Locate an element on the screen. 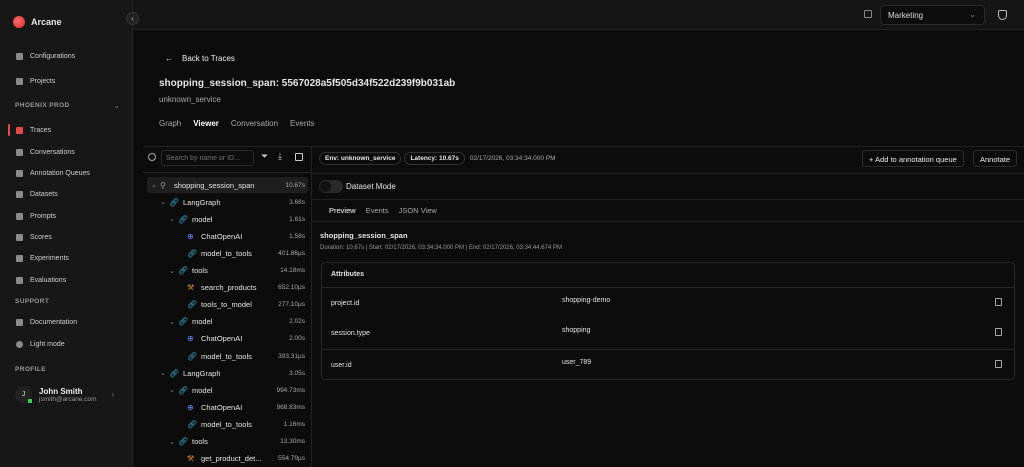 The width and height of the screenshot is (1024, 467). nav-label: Experiments is located at coordinates (49, 258).